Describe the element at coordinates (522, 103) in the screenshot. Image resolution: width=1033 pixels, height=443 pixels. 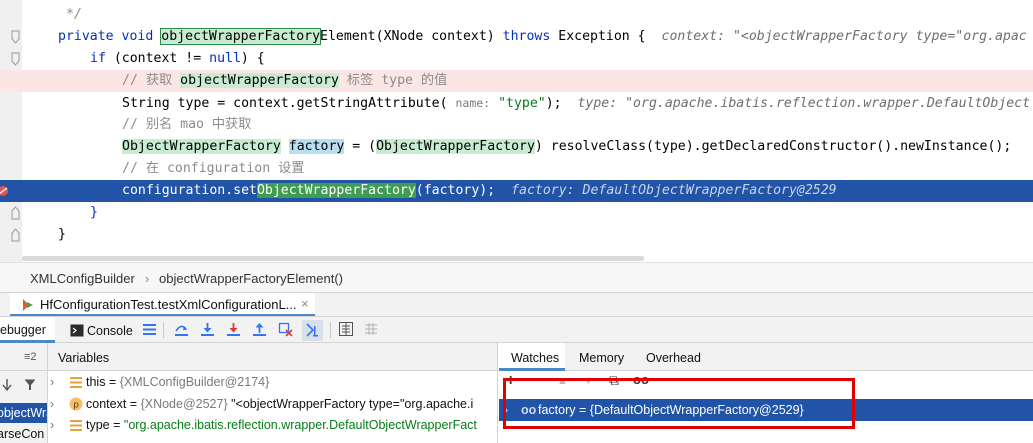
I see `string-literal: "type"` at that location.